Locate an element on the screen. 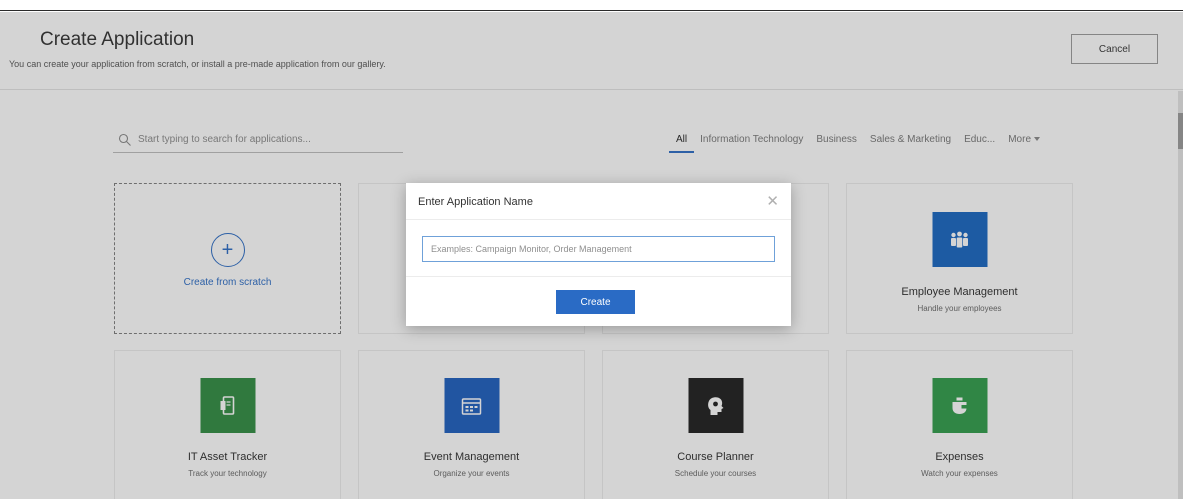 The width and height of the screenshot is (1183, 499). dialog-body is located at coordinates (598, 248).